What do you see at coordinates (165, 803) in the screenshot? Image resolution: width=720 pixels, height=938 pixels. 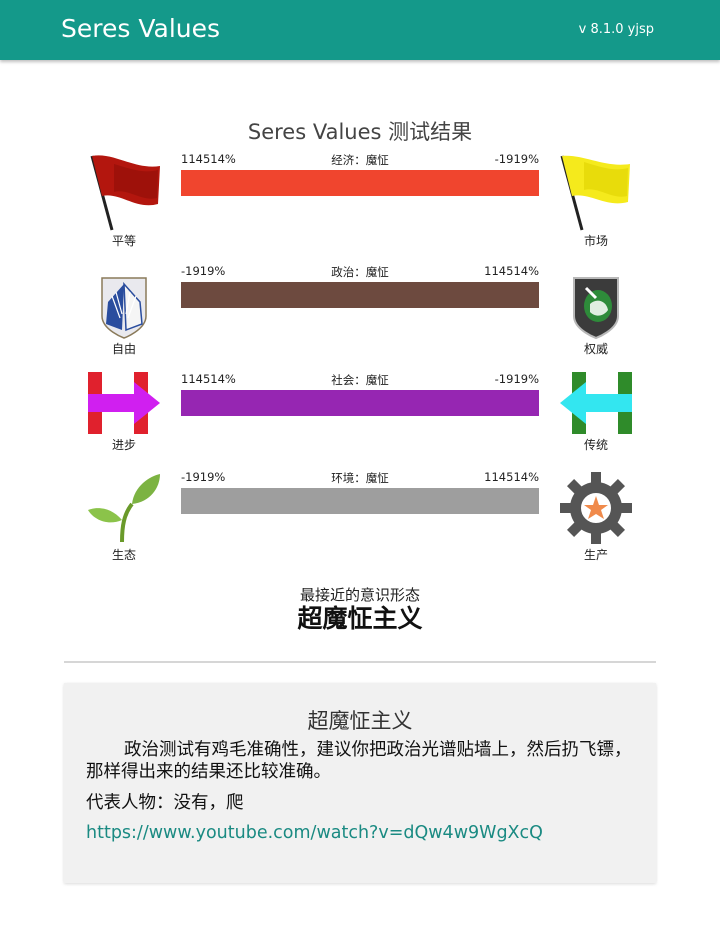 I see `card-representative: 代表人物：没有，爬` at bounding box center [165, 803].